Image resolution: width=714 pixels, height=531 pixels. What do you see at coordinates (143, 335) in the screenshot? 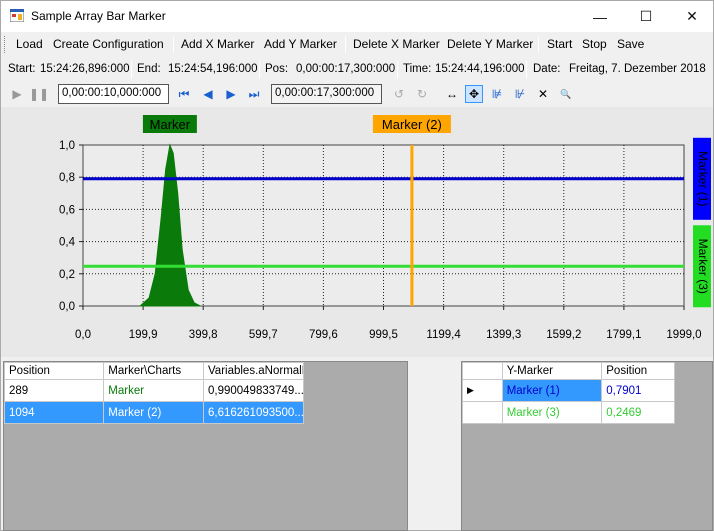
I see `x-tick-label: 199,9` at bounding box center [143, 335].